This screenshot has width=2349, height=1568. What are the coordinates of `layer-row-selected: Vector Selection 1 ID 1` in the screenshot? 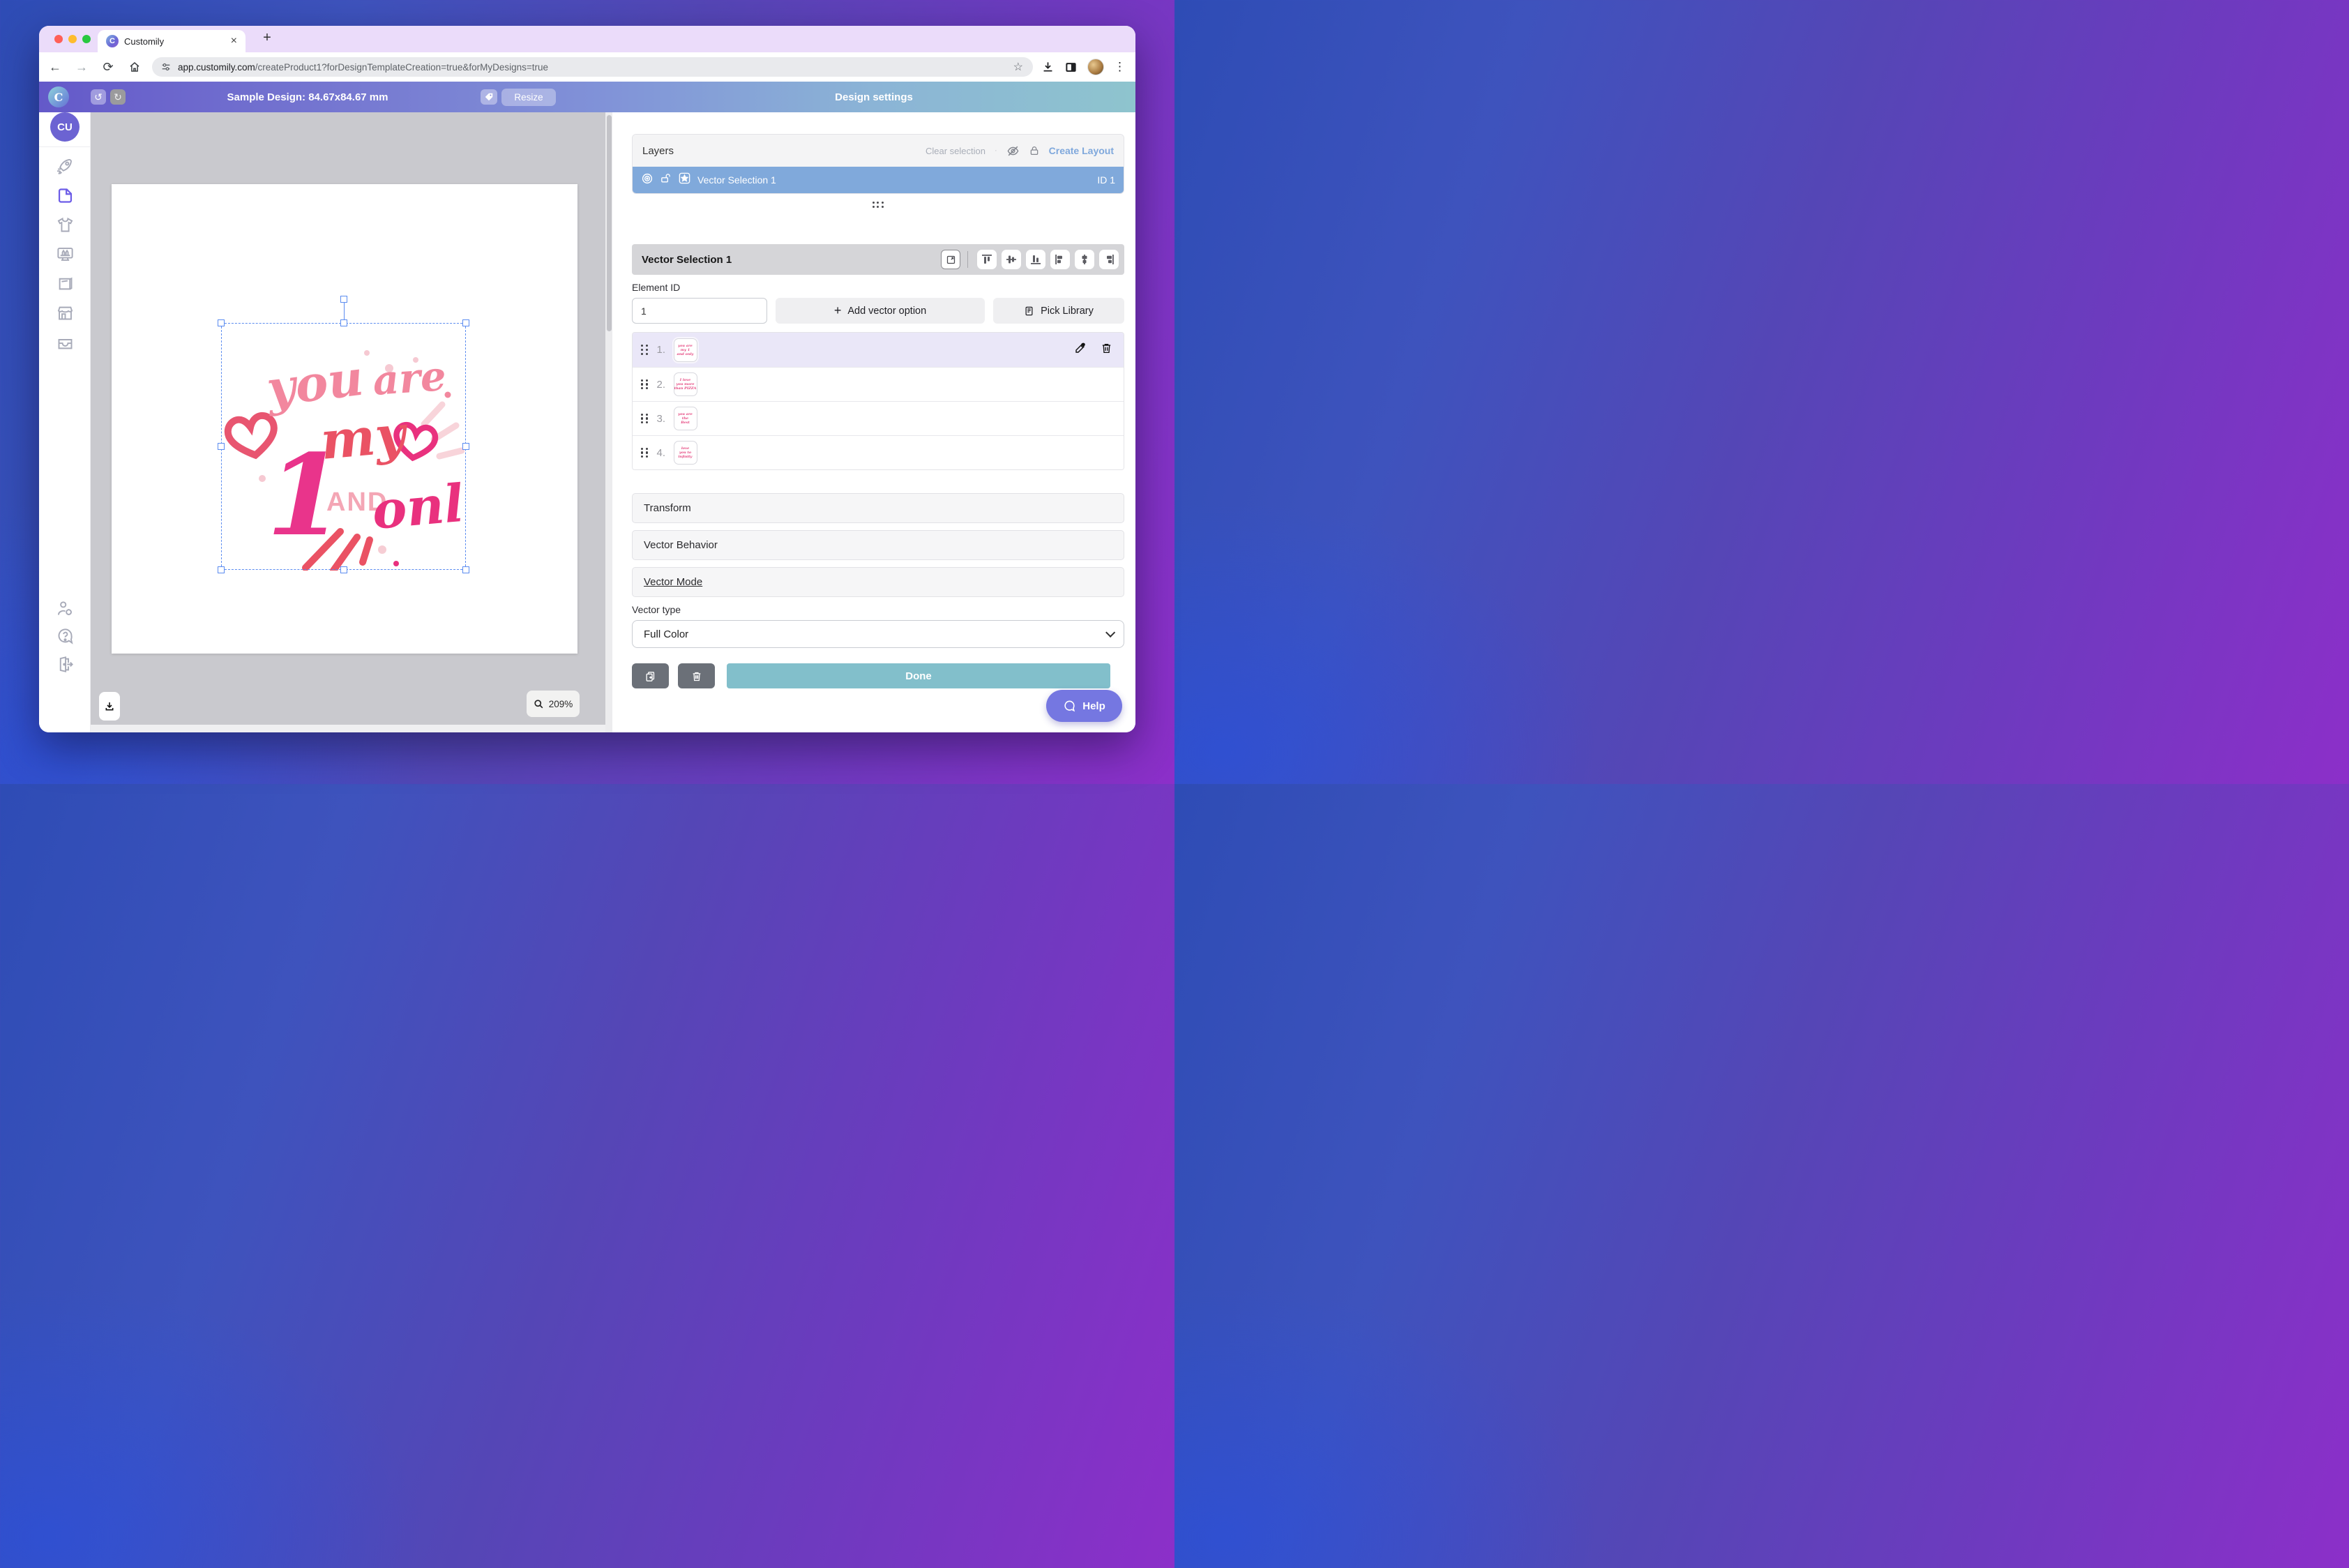 It's located at (879, 180).